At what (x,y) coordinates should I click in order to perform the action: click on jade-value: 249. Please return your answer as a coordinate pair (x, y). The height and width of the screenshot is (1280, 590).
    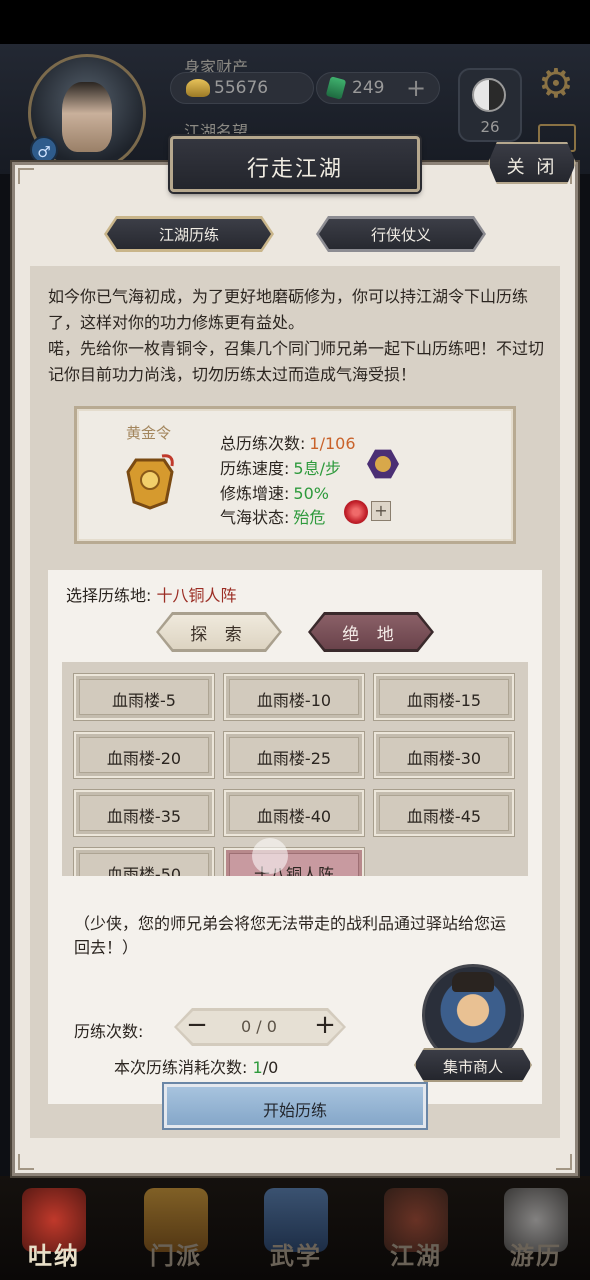
    Looking at the image, I should click on (368, 88).